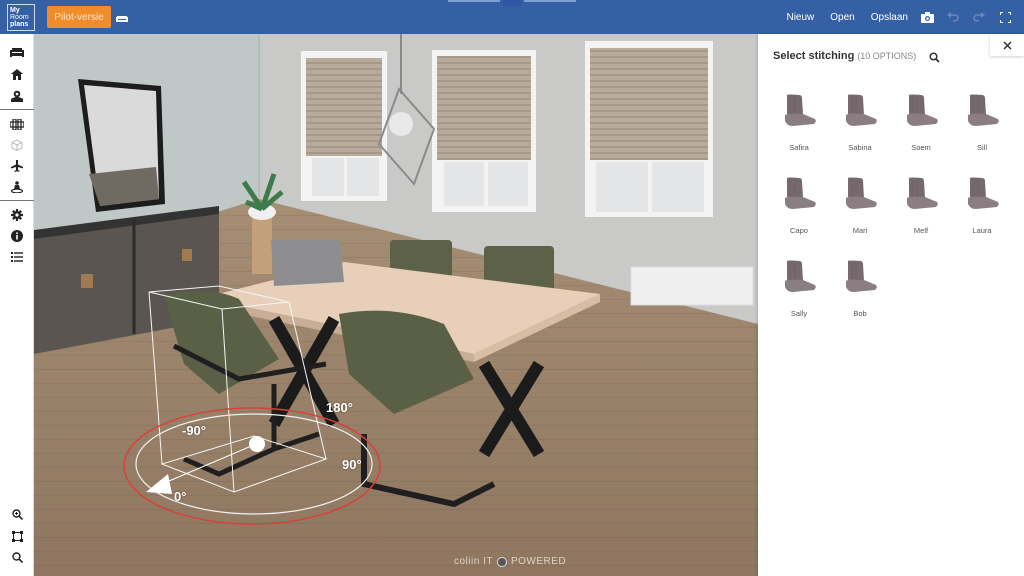  I want to click on fit-view-icon, so click(17, 536).